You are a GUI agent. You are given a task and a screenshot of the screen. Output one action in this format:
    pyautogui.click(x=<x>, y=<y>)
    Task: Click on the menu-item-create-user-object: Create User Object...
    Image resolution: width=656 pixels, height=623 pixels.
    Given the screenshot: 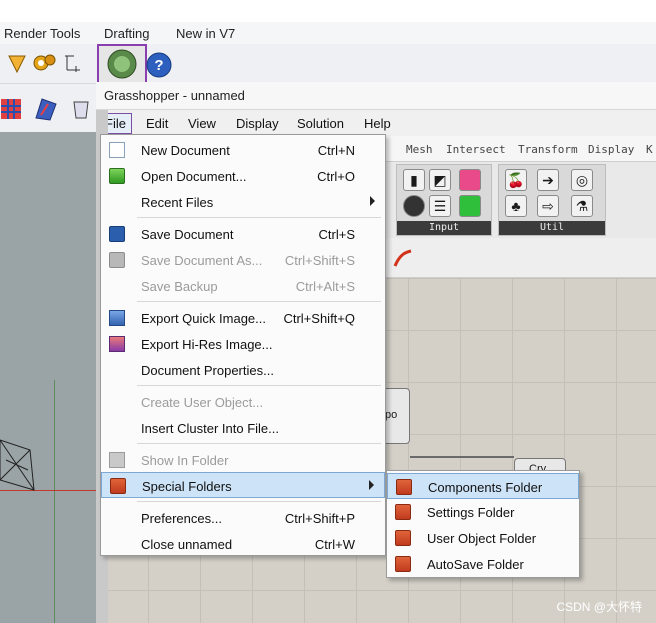 What is the action you would take?
    pyautogui.click(x=202, y=402)
    